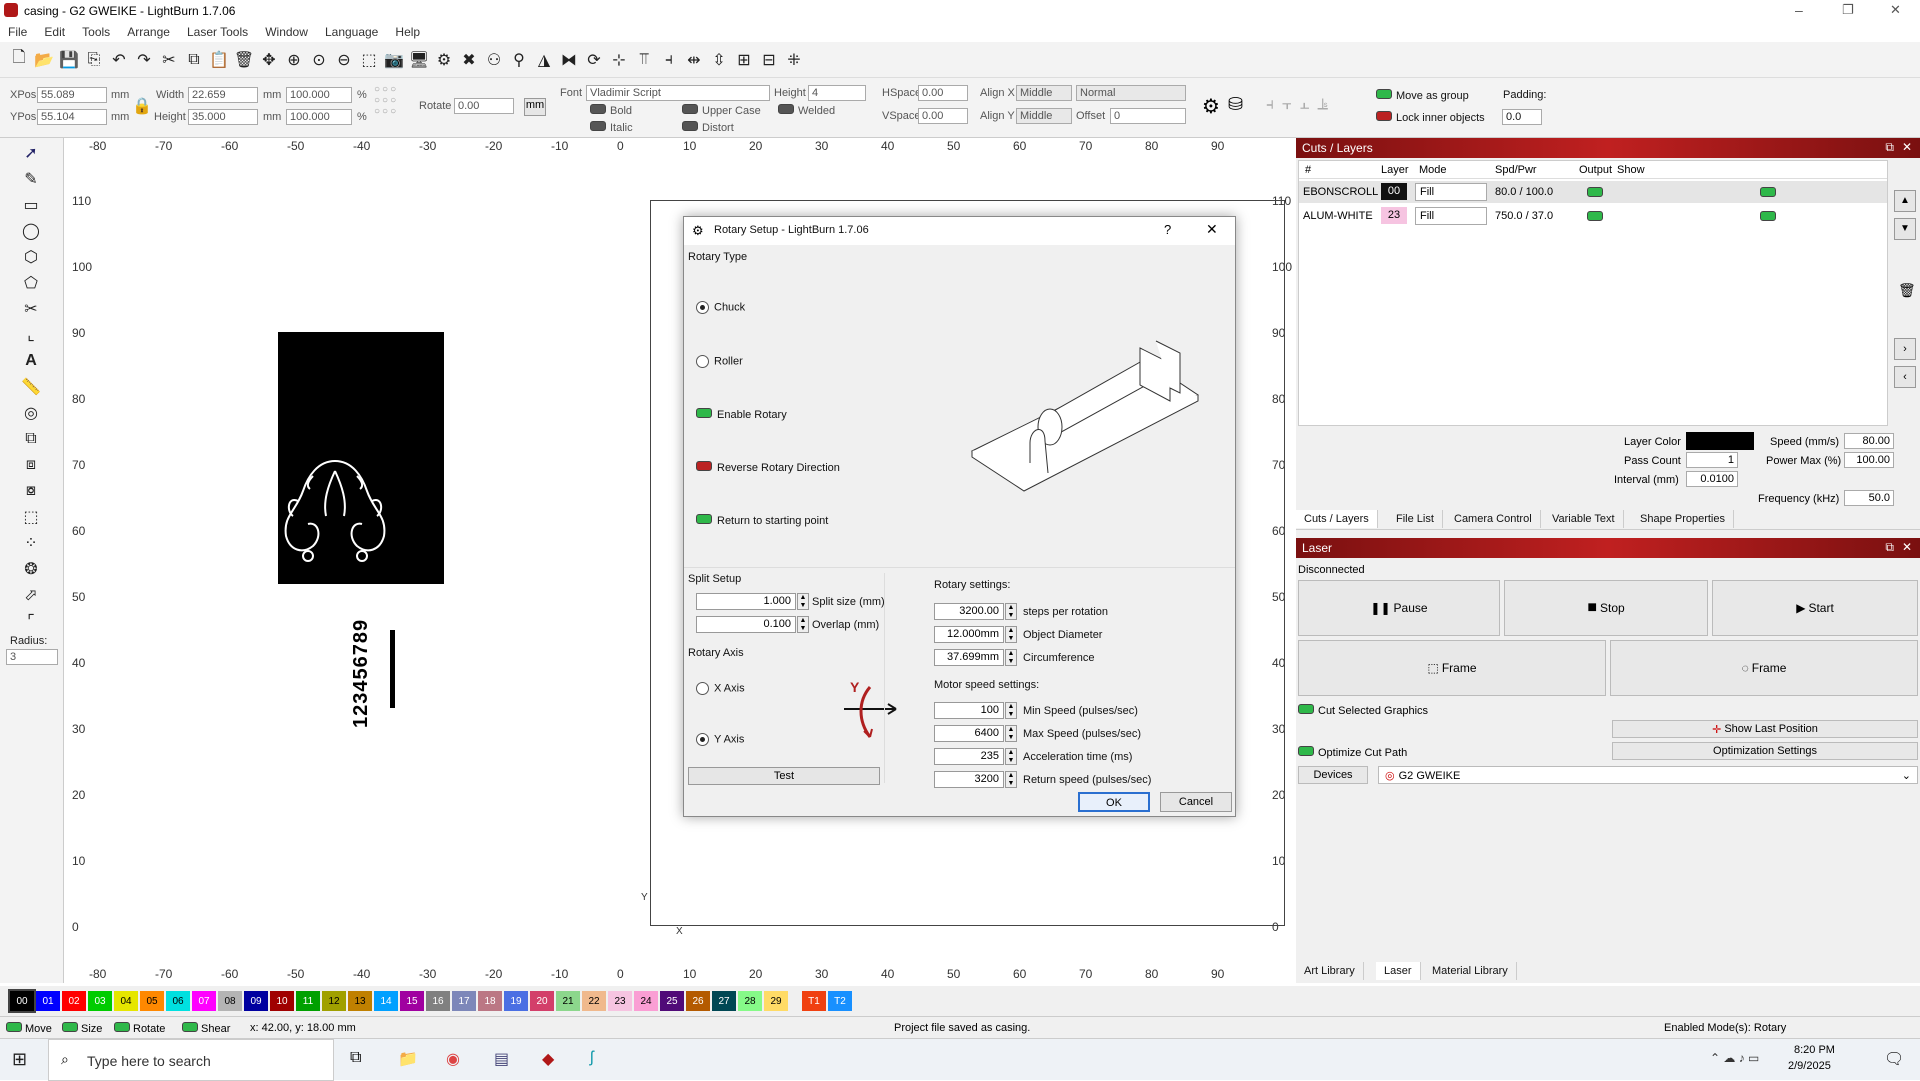 The width and height of the screenshot is (1920, 1081). What do you see at coordinates (744, 60) in the screenshot?
I see `dock-icon: ⊞` at bounding box center [744, 60].